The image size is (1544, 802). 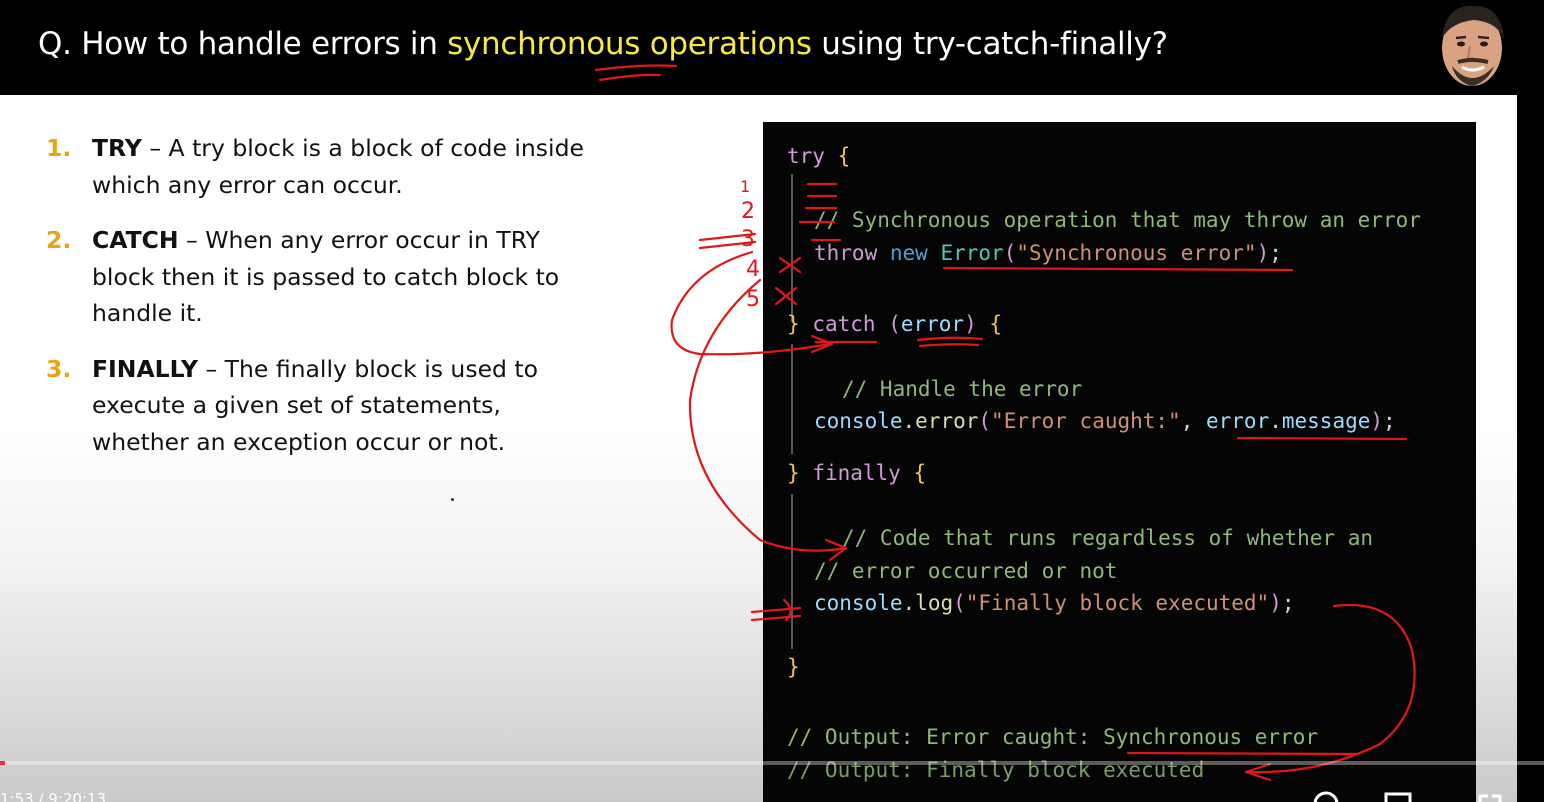 I want to click on video-progress-fill, so click(x=3, y=763).